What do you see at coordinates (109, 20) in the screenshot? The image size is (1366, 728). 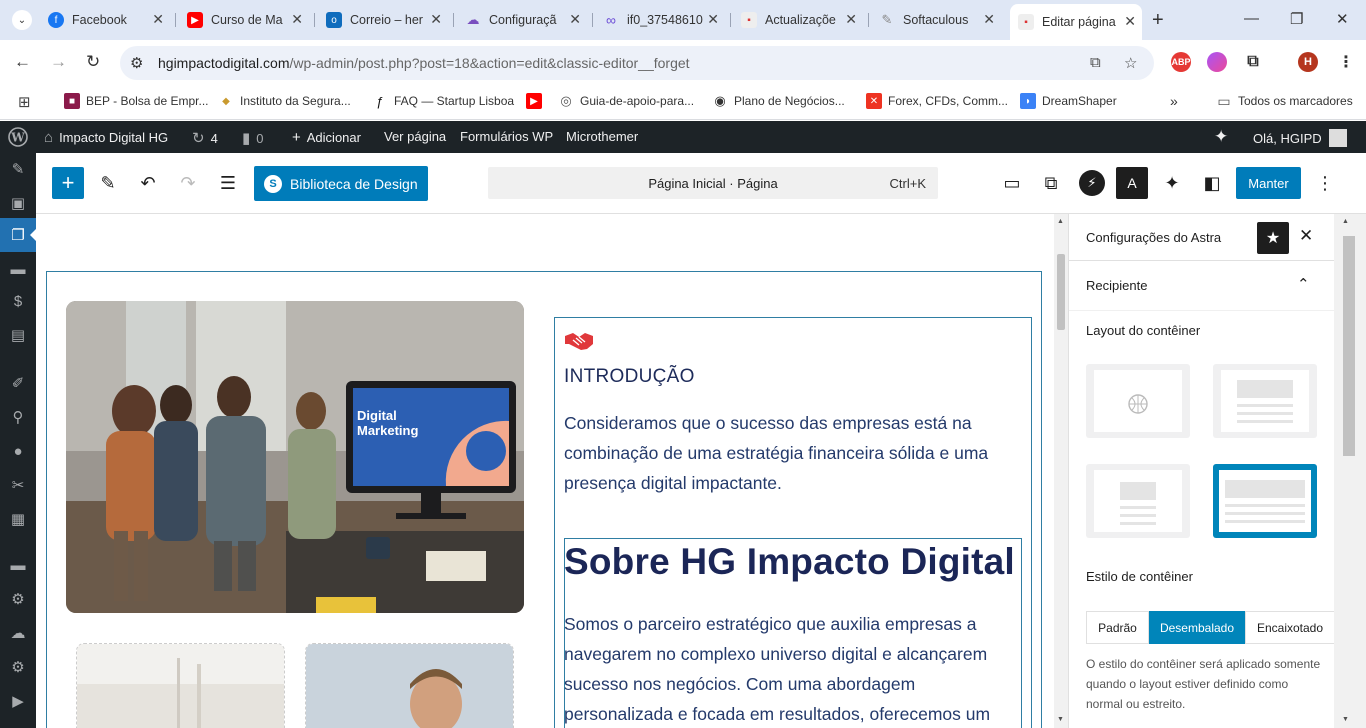 I see `tab-facebook: f Facebook ✕` at bounding box center [109, 20].